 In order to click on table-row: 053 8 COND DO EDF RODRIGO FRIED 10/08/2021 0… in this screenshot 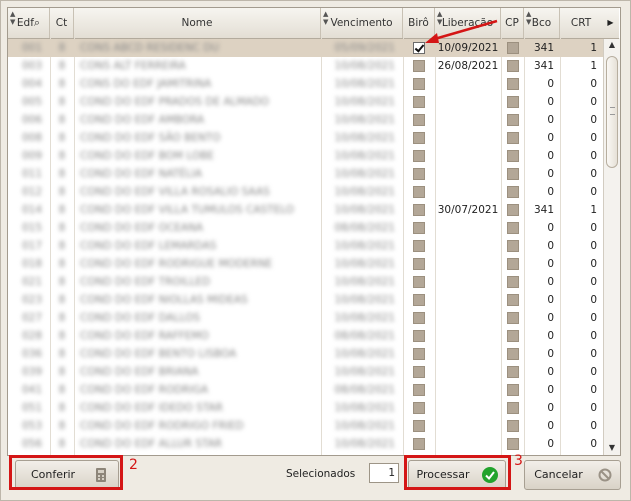, I will do `click(305, 426)`.